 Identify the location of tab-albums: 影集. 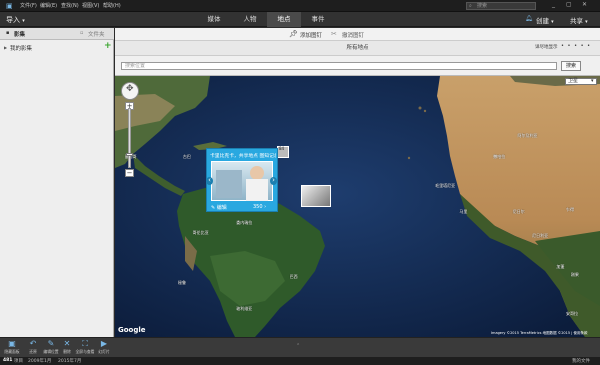
(19, 34).